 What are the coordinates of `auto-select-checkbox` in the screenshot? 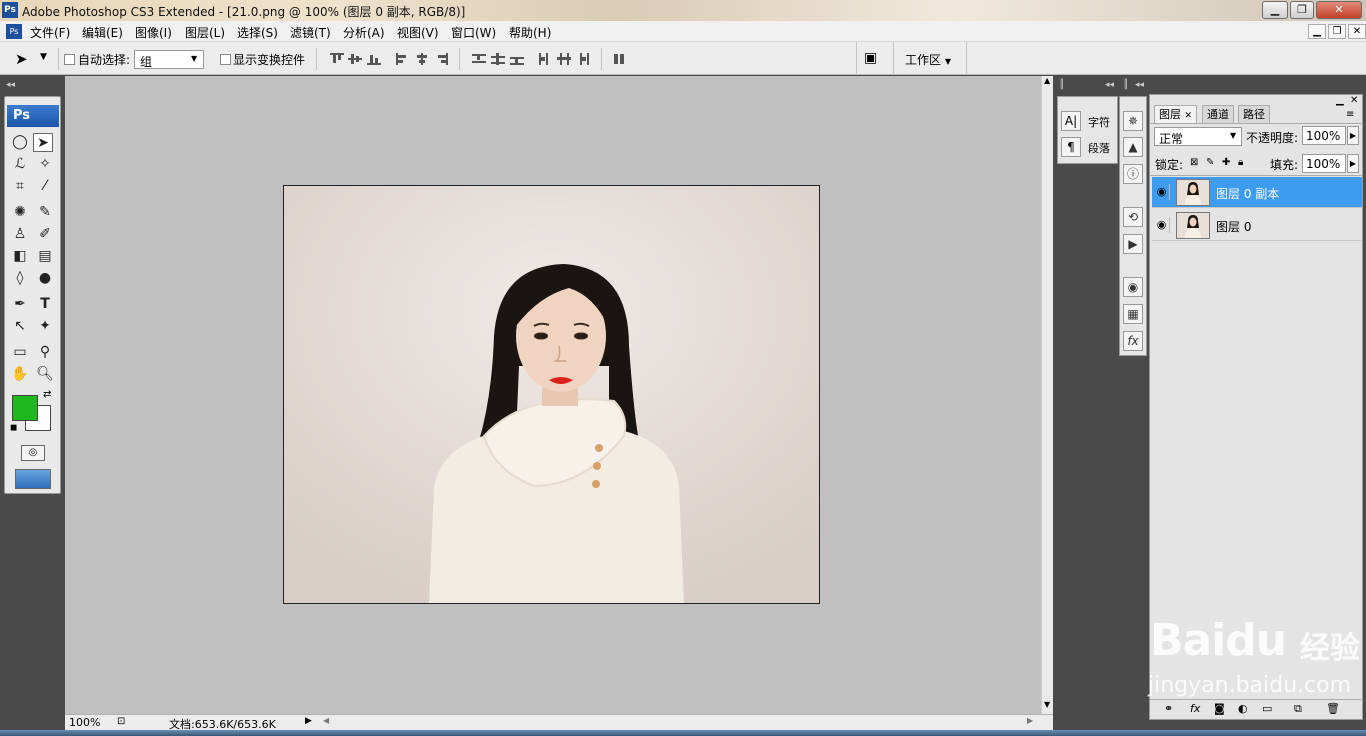 It's located at (69, 59).